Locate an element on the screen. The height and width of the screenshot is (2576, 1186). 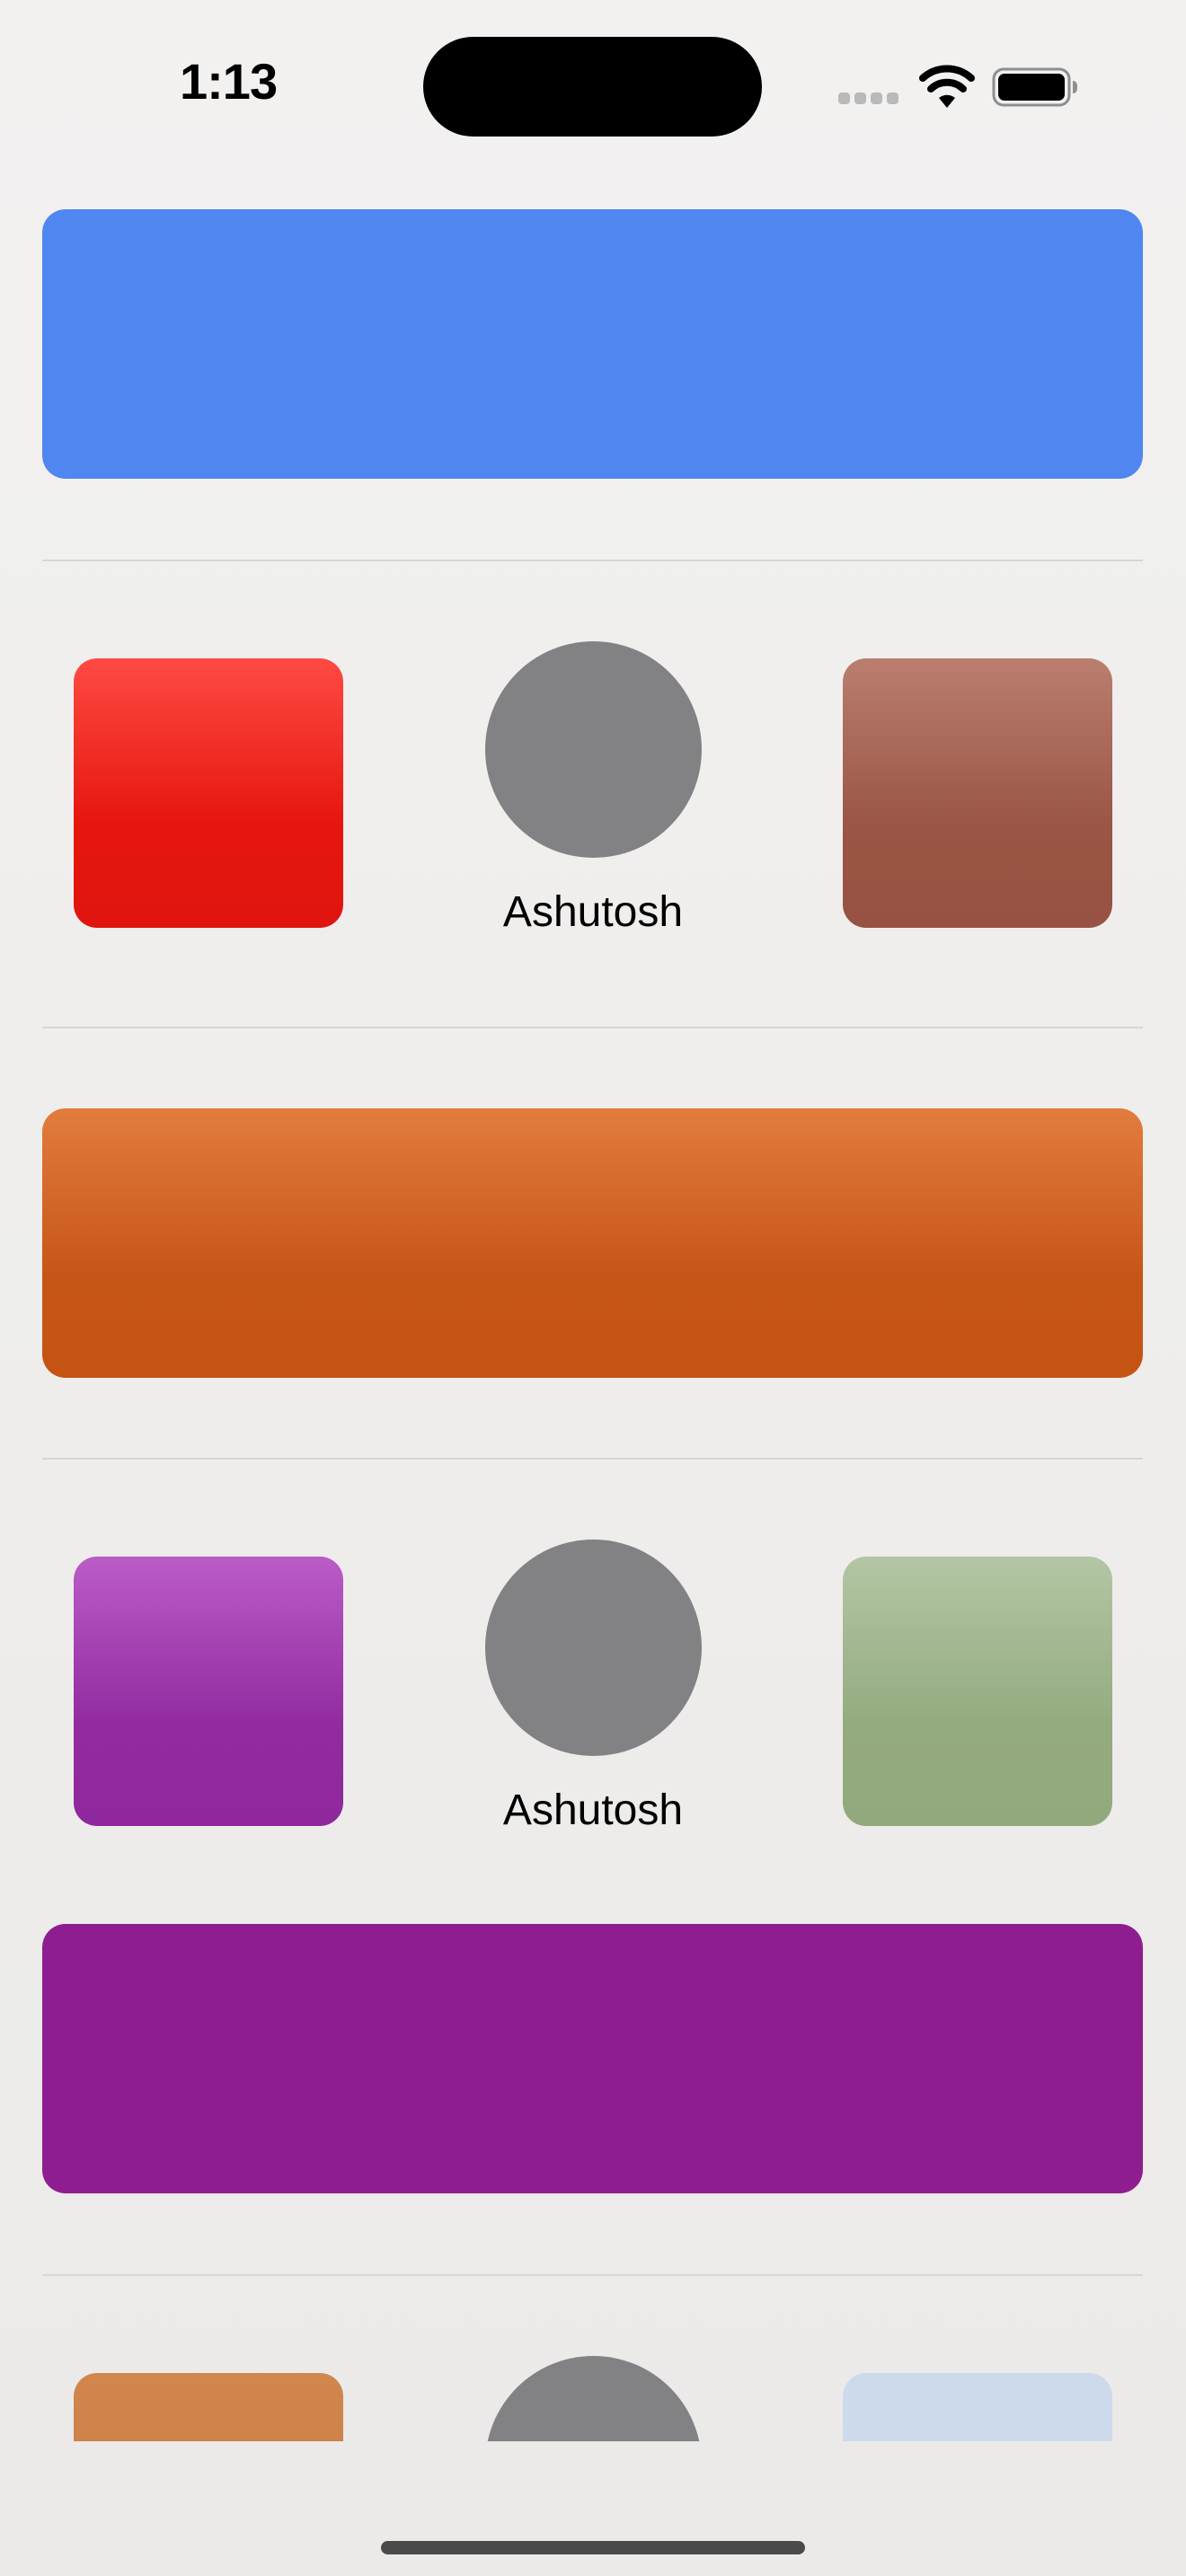
tile-card-pale-blue is located at coordinates (977, 2407).